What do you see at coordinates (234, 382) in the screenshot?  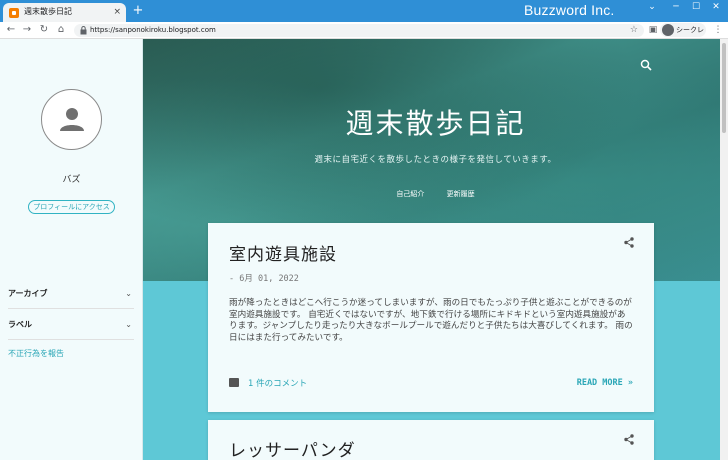 I see `comment-icon` at bounding box center [234, 382].